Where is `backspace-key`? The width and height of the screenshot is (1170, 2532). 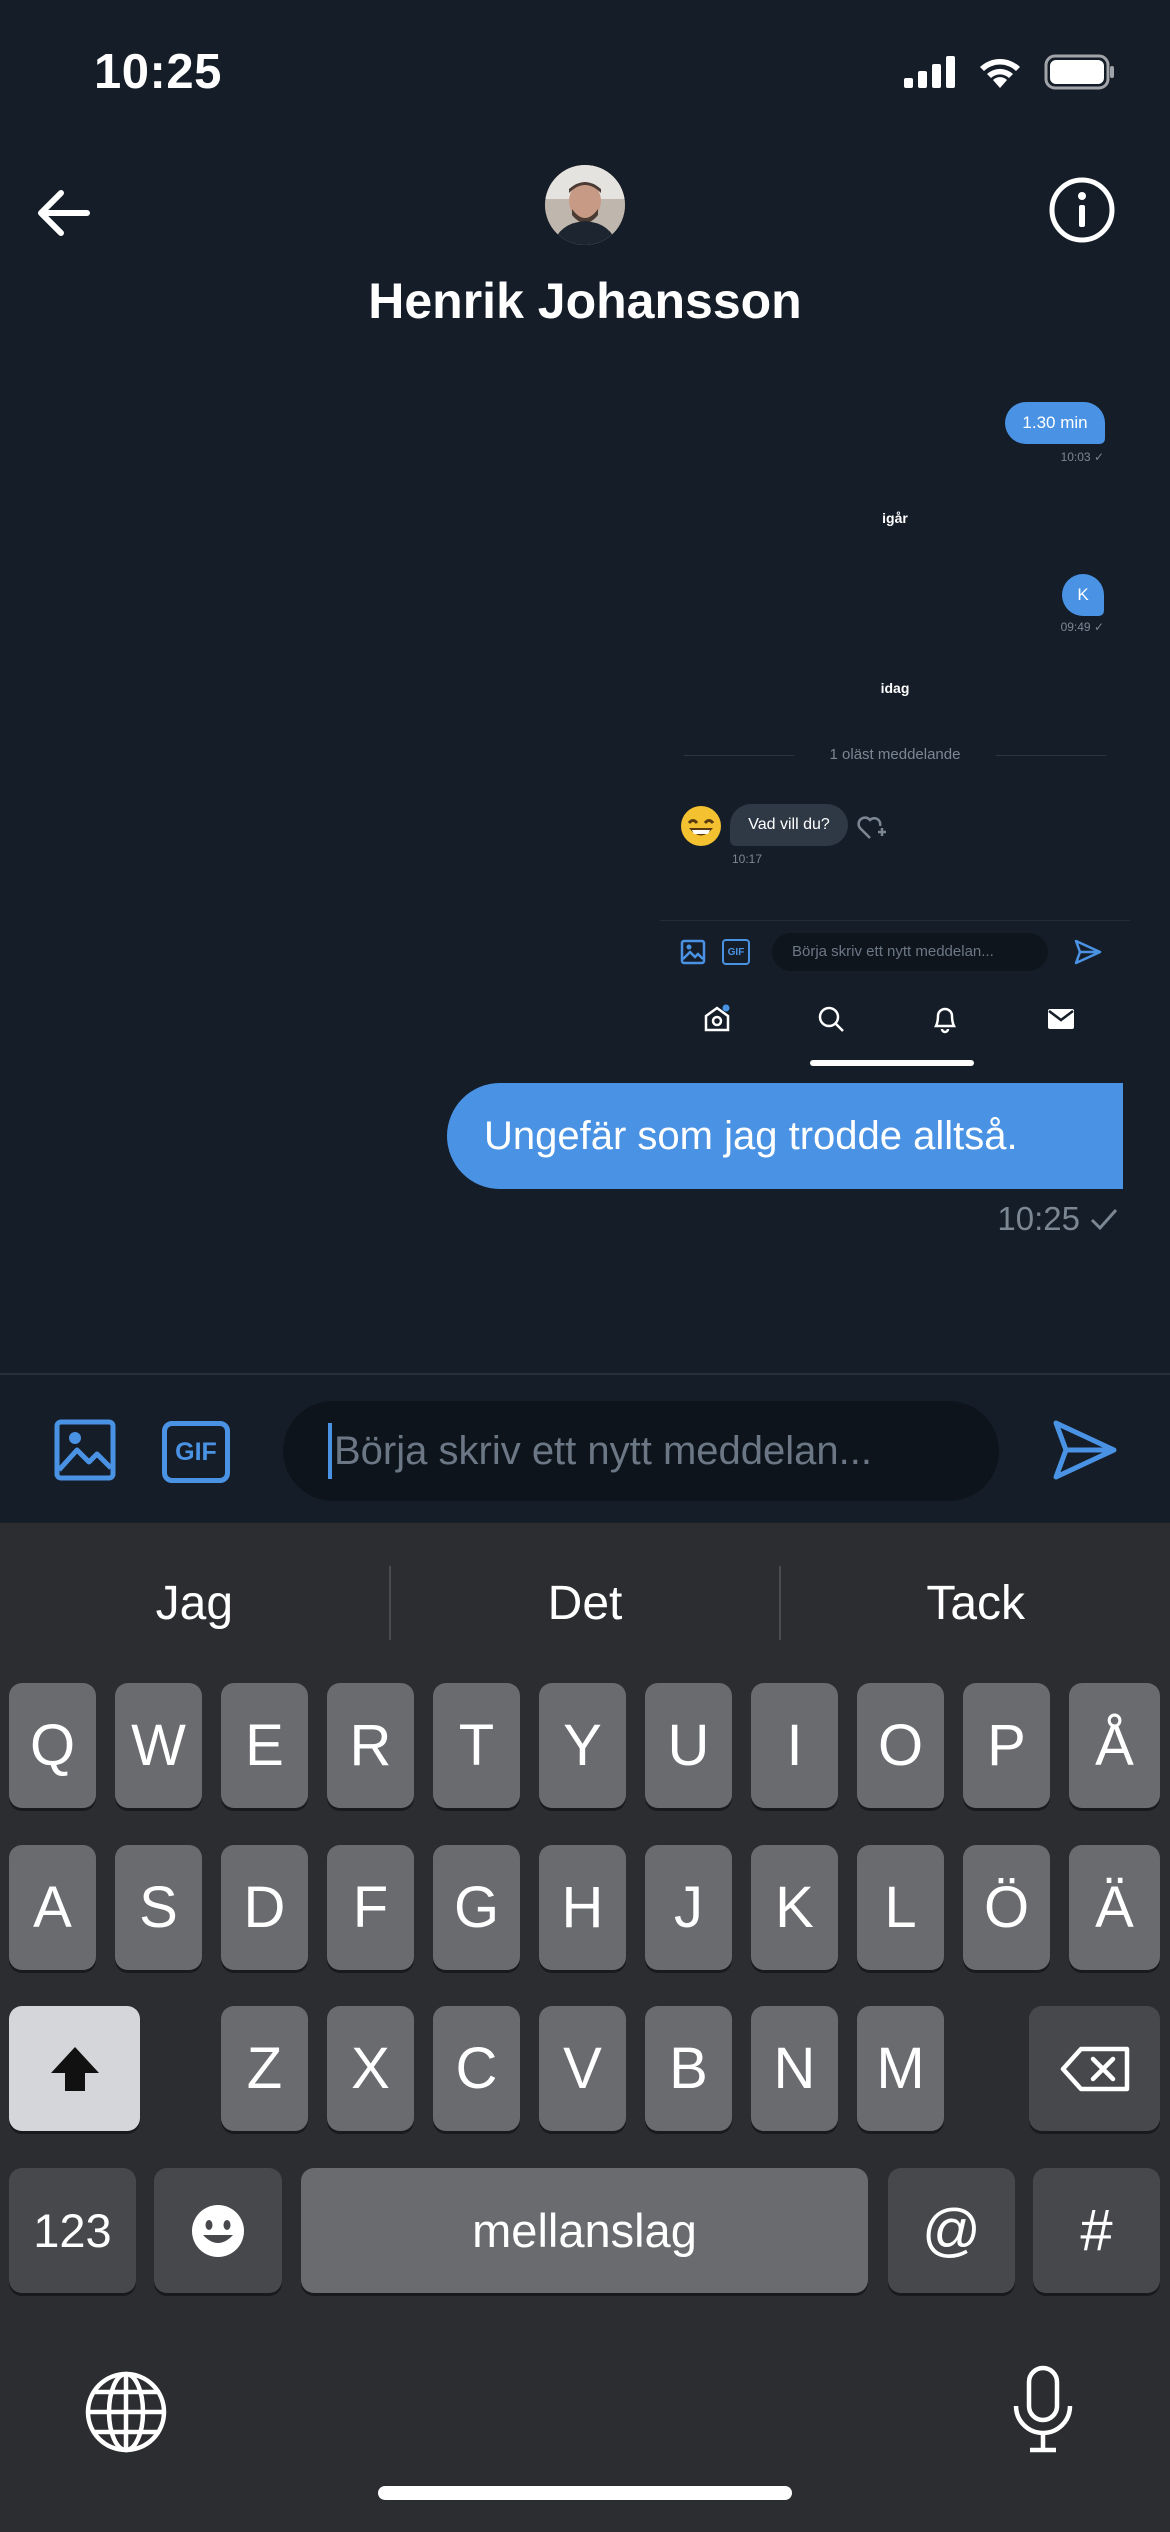
backspace-key is located at coordinates (1094, 2068).